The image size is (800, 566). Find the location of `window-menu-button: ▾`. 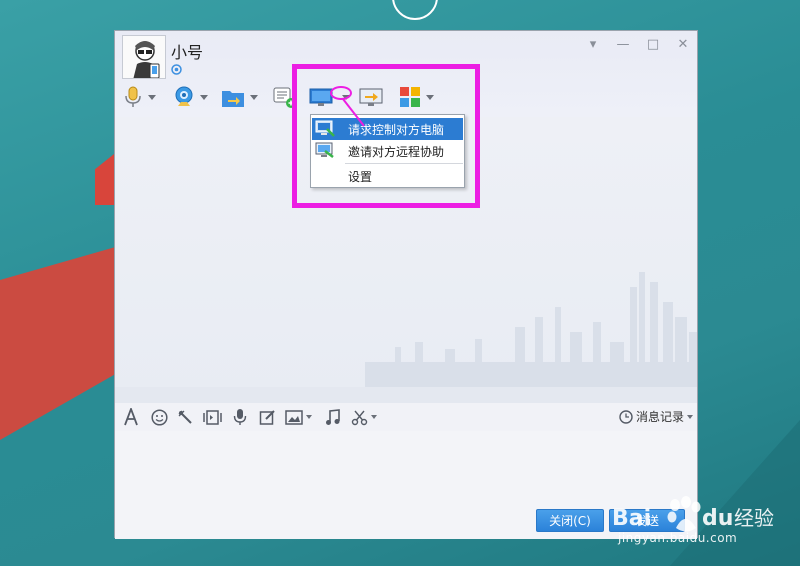

window-menu-button: ▾ is located at coordinates (593, 45).